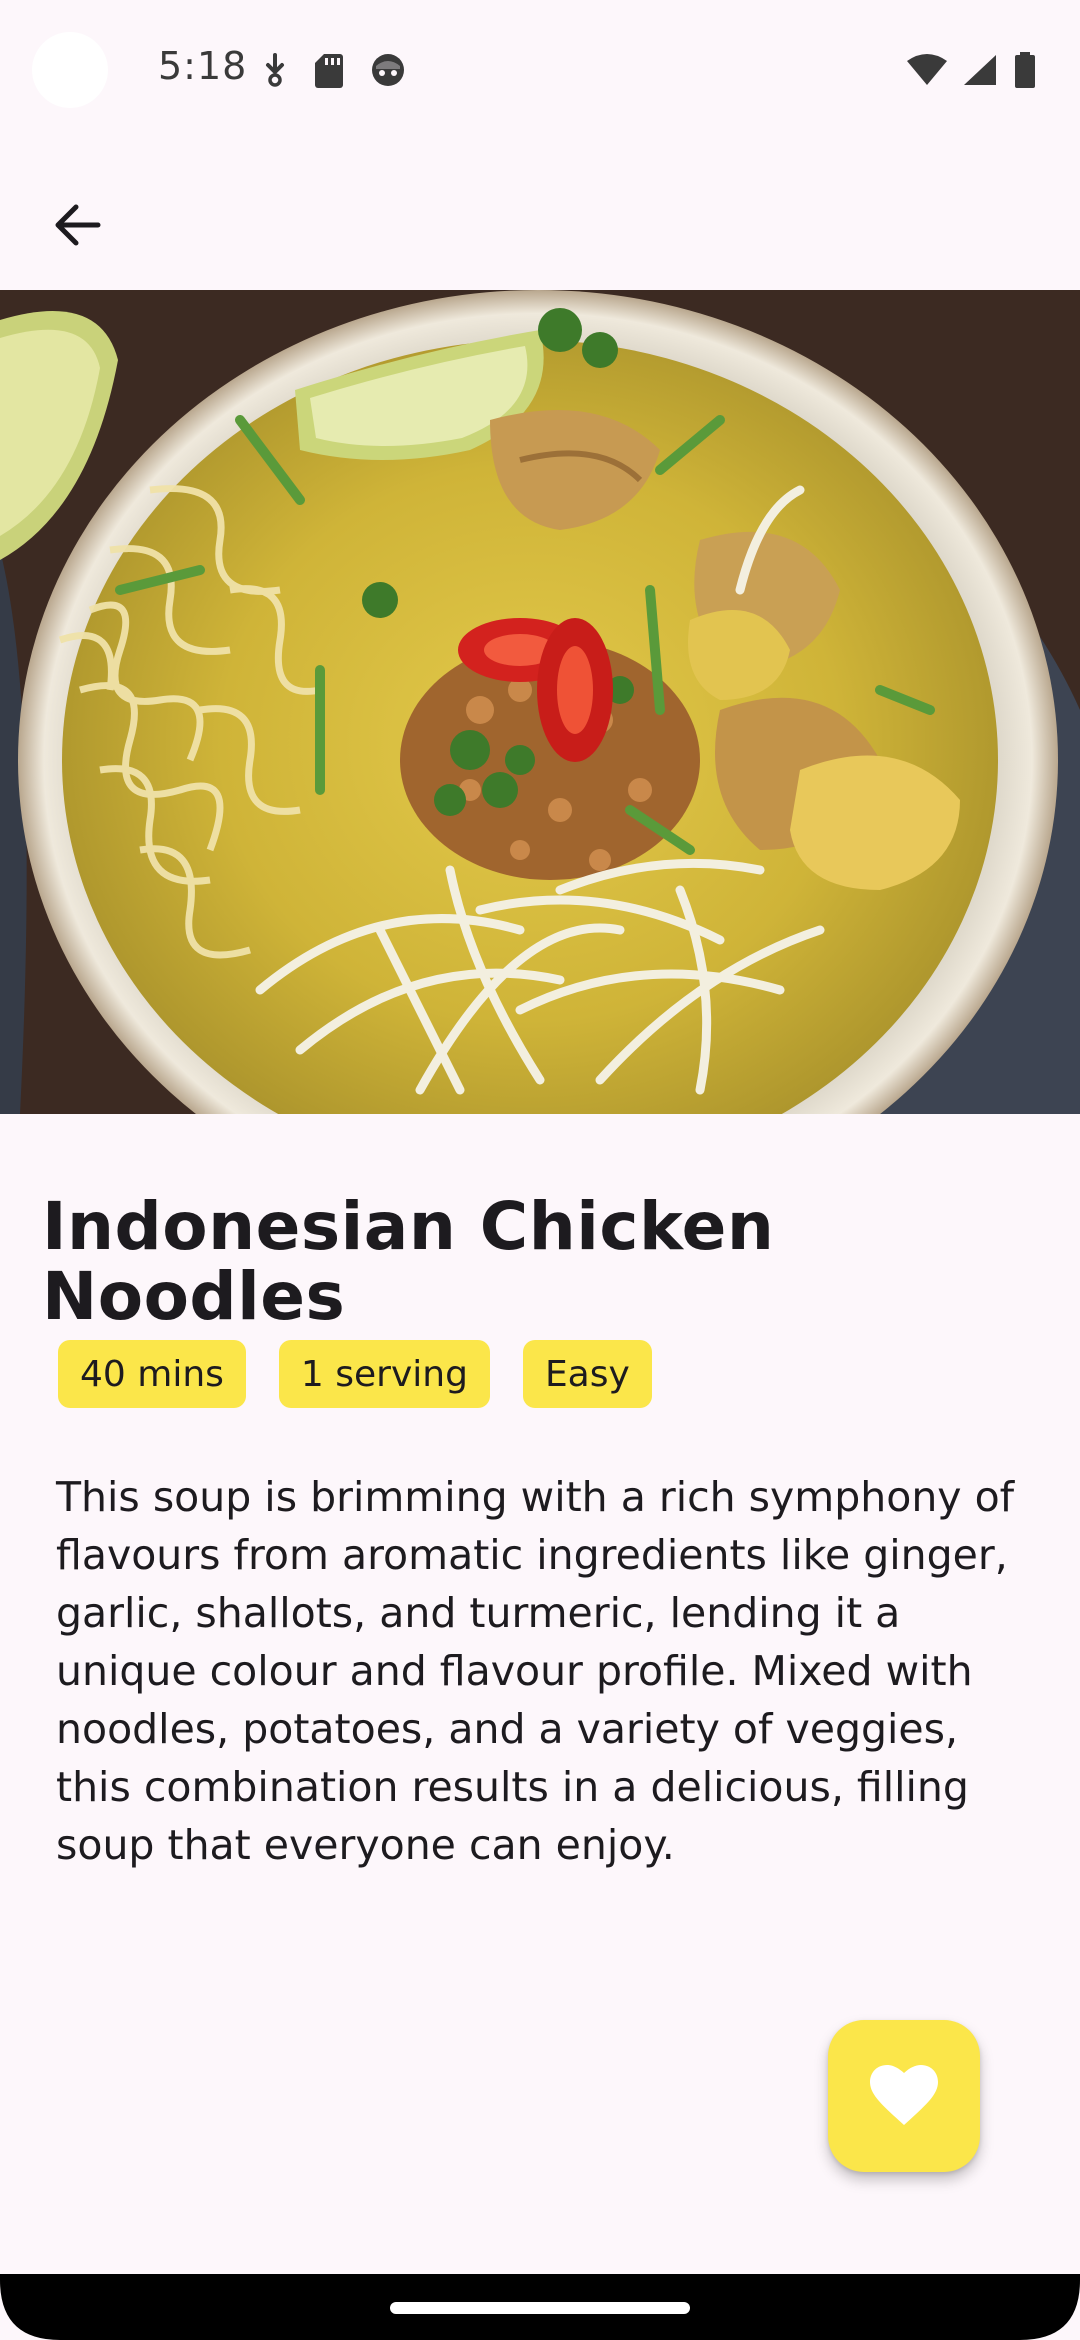 This screenshot has width=1080, height=2340. Describe the element at coordinates (540, 70) in the screenshot. I see `status-bar: 5:18` at that location.